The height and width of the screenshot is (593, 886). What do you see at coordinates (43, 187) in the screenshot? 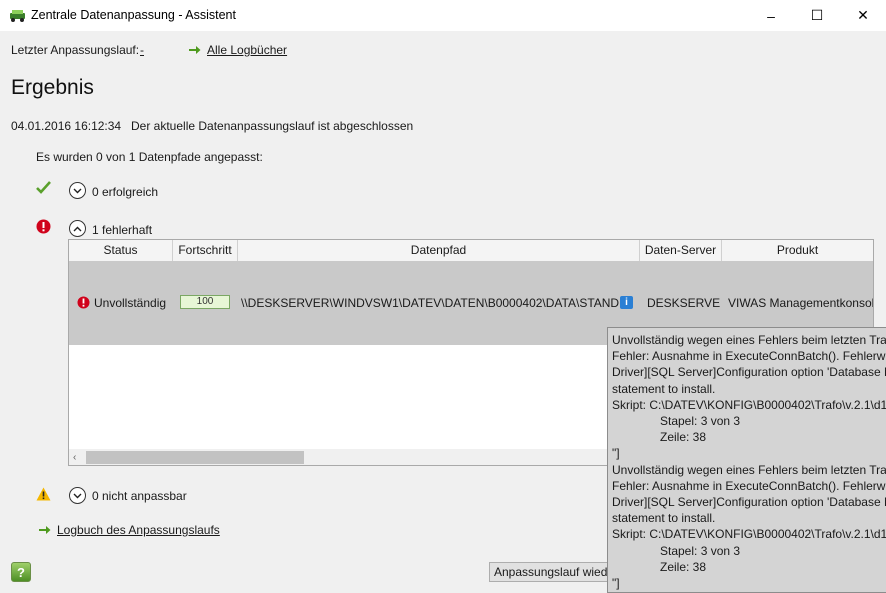
I see `checkmark-icon` at bounding box center [43, 187].